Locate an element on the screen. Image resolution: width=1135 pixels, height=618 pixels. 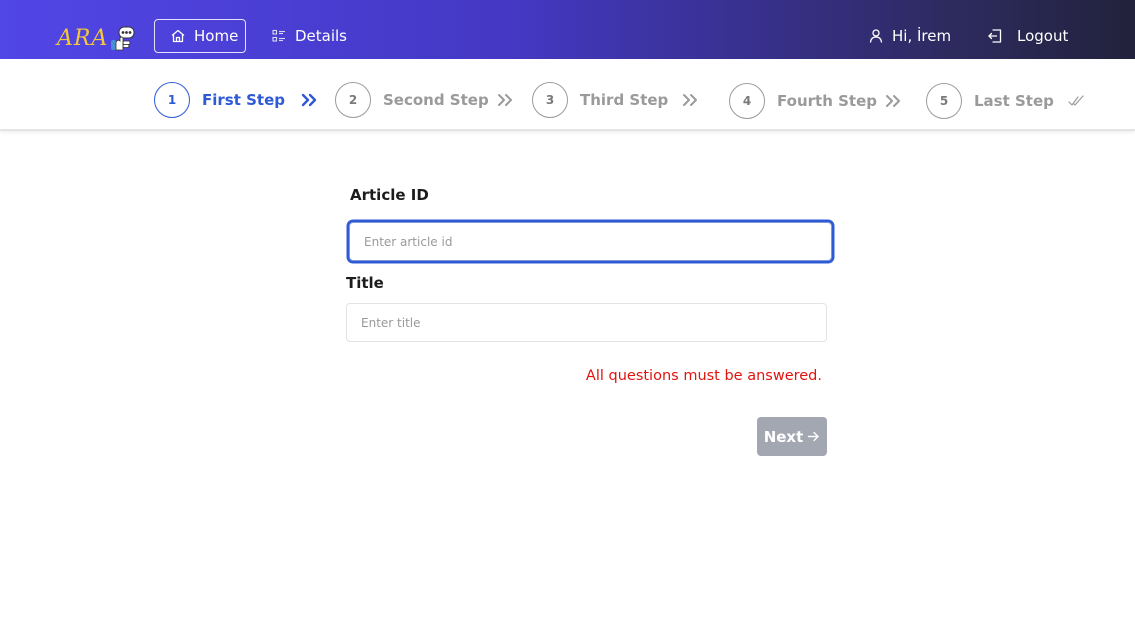
top-navbar: ARA Home Details Hi, İrem Logout is located at coordinates (567, 29).